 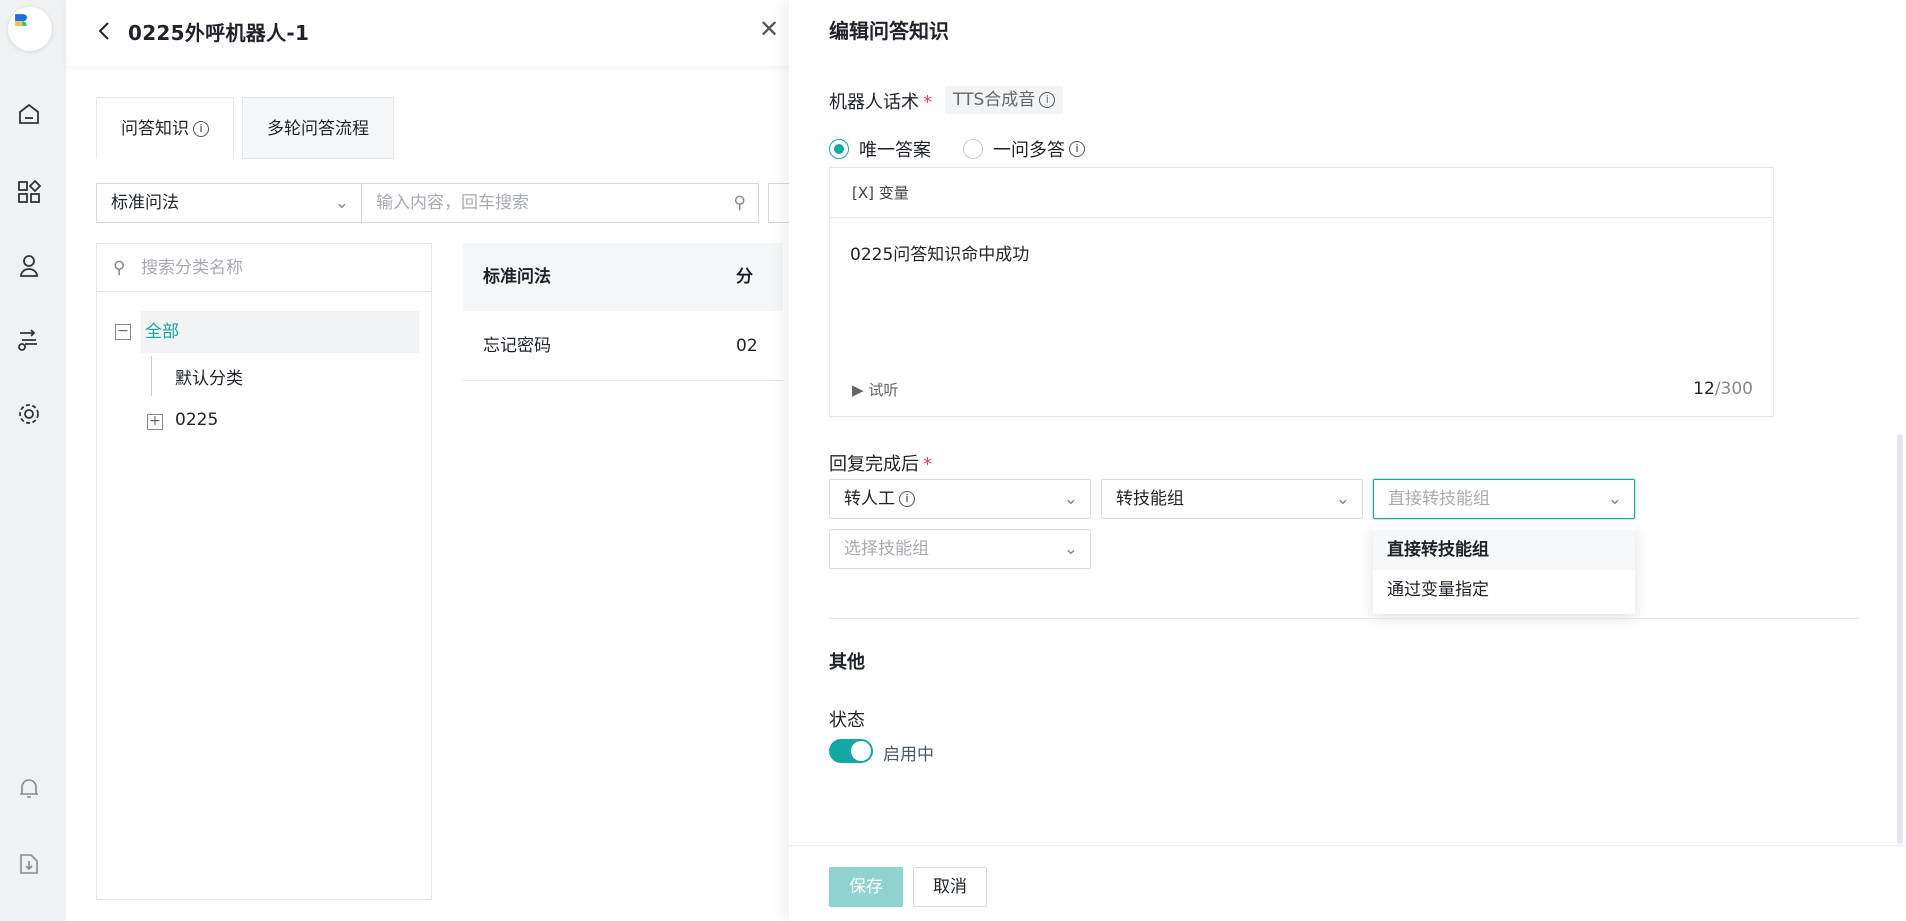 What do you see at coordinates (145, 203) in the screenshot?
I see `search-type-value: 标准问法` at bounding box center [145, 203].